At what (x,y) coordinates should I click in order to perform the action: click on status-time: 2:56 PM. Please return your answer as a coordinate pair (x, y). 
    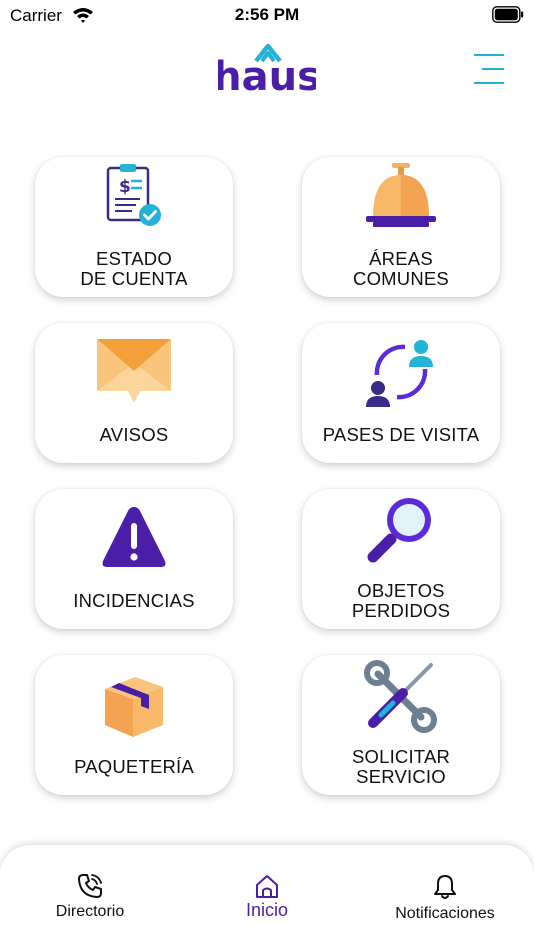
    Looking at the image, I should click on (267, 14).